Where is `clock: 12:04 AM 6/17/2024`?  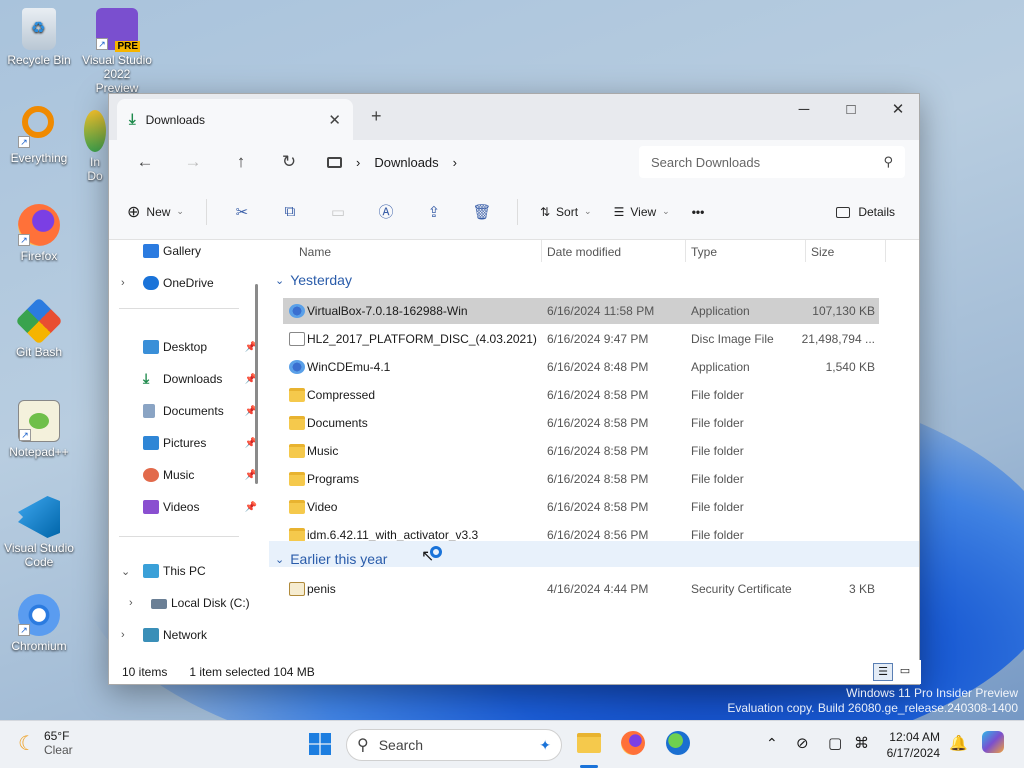 clock: 12:04 AM 6/17/2024 is located at coordinates (909, 745).